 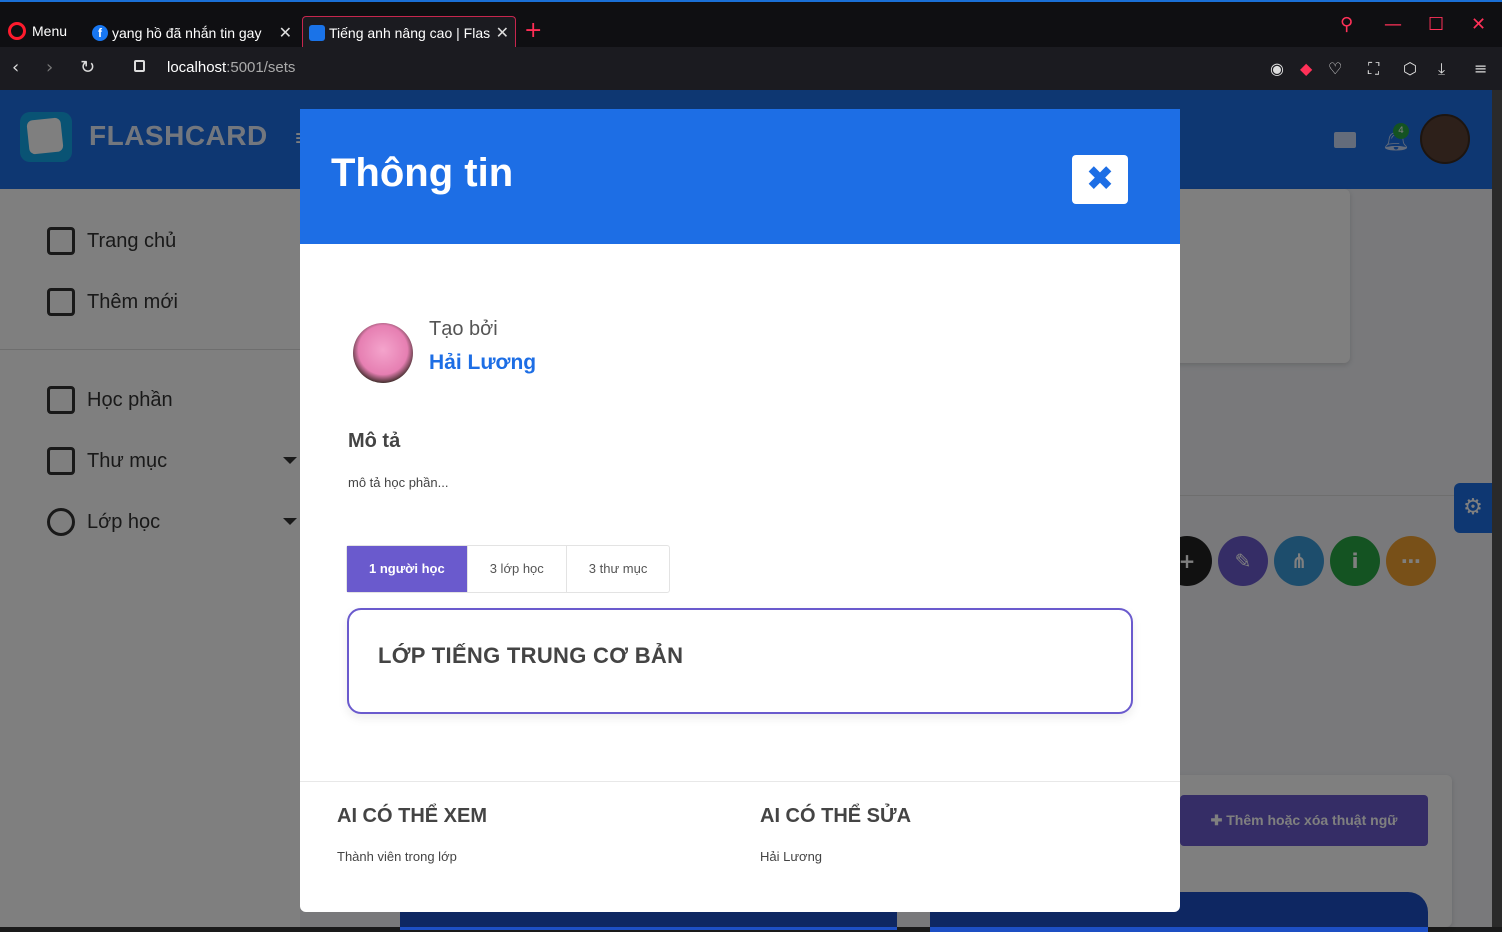 I want to click on back-icon: ‹, so click(x=15, y=67).